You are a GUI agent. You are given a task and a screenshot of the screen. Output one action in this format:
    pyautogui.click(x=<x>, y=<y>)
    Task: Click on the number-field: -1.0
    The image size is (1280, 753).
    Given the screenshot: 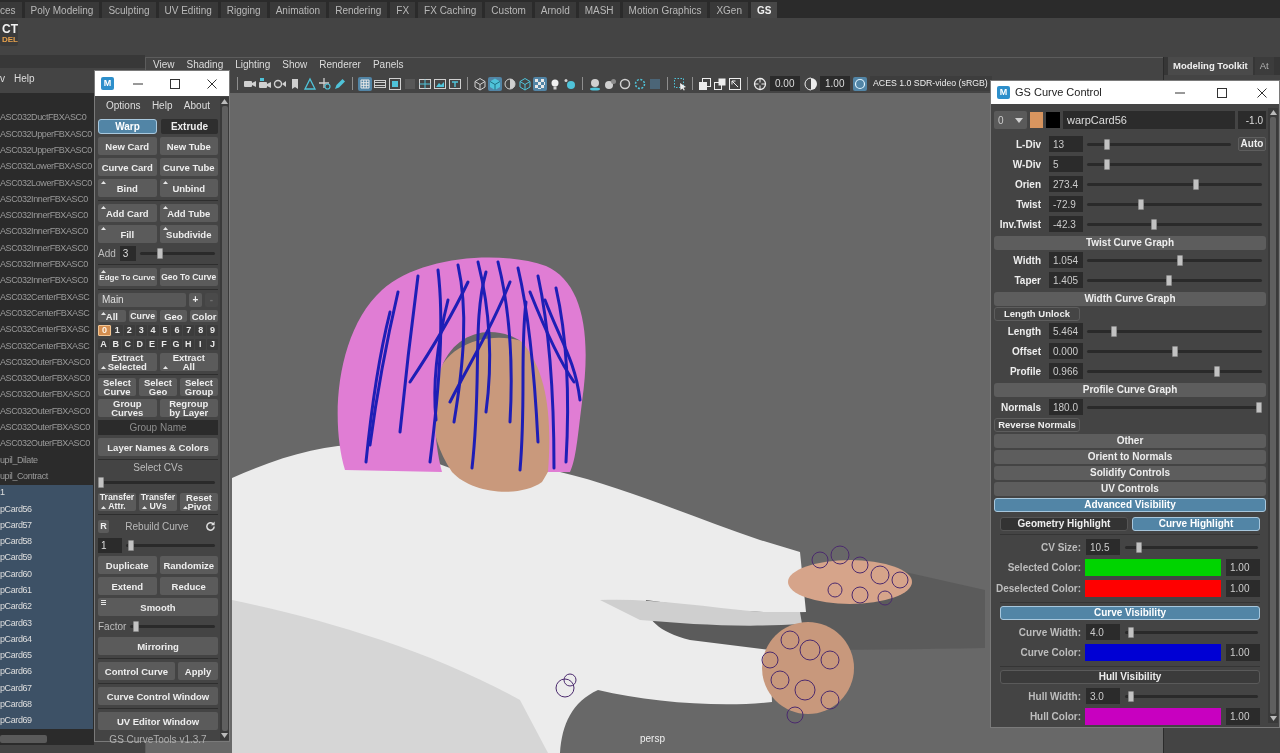 What is the action you would take?
    pyautogui.click(x=1252, y=120)
    